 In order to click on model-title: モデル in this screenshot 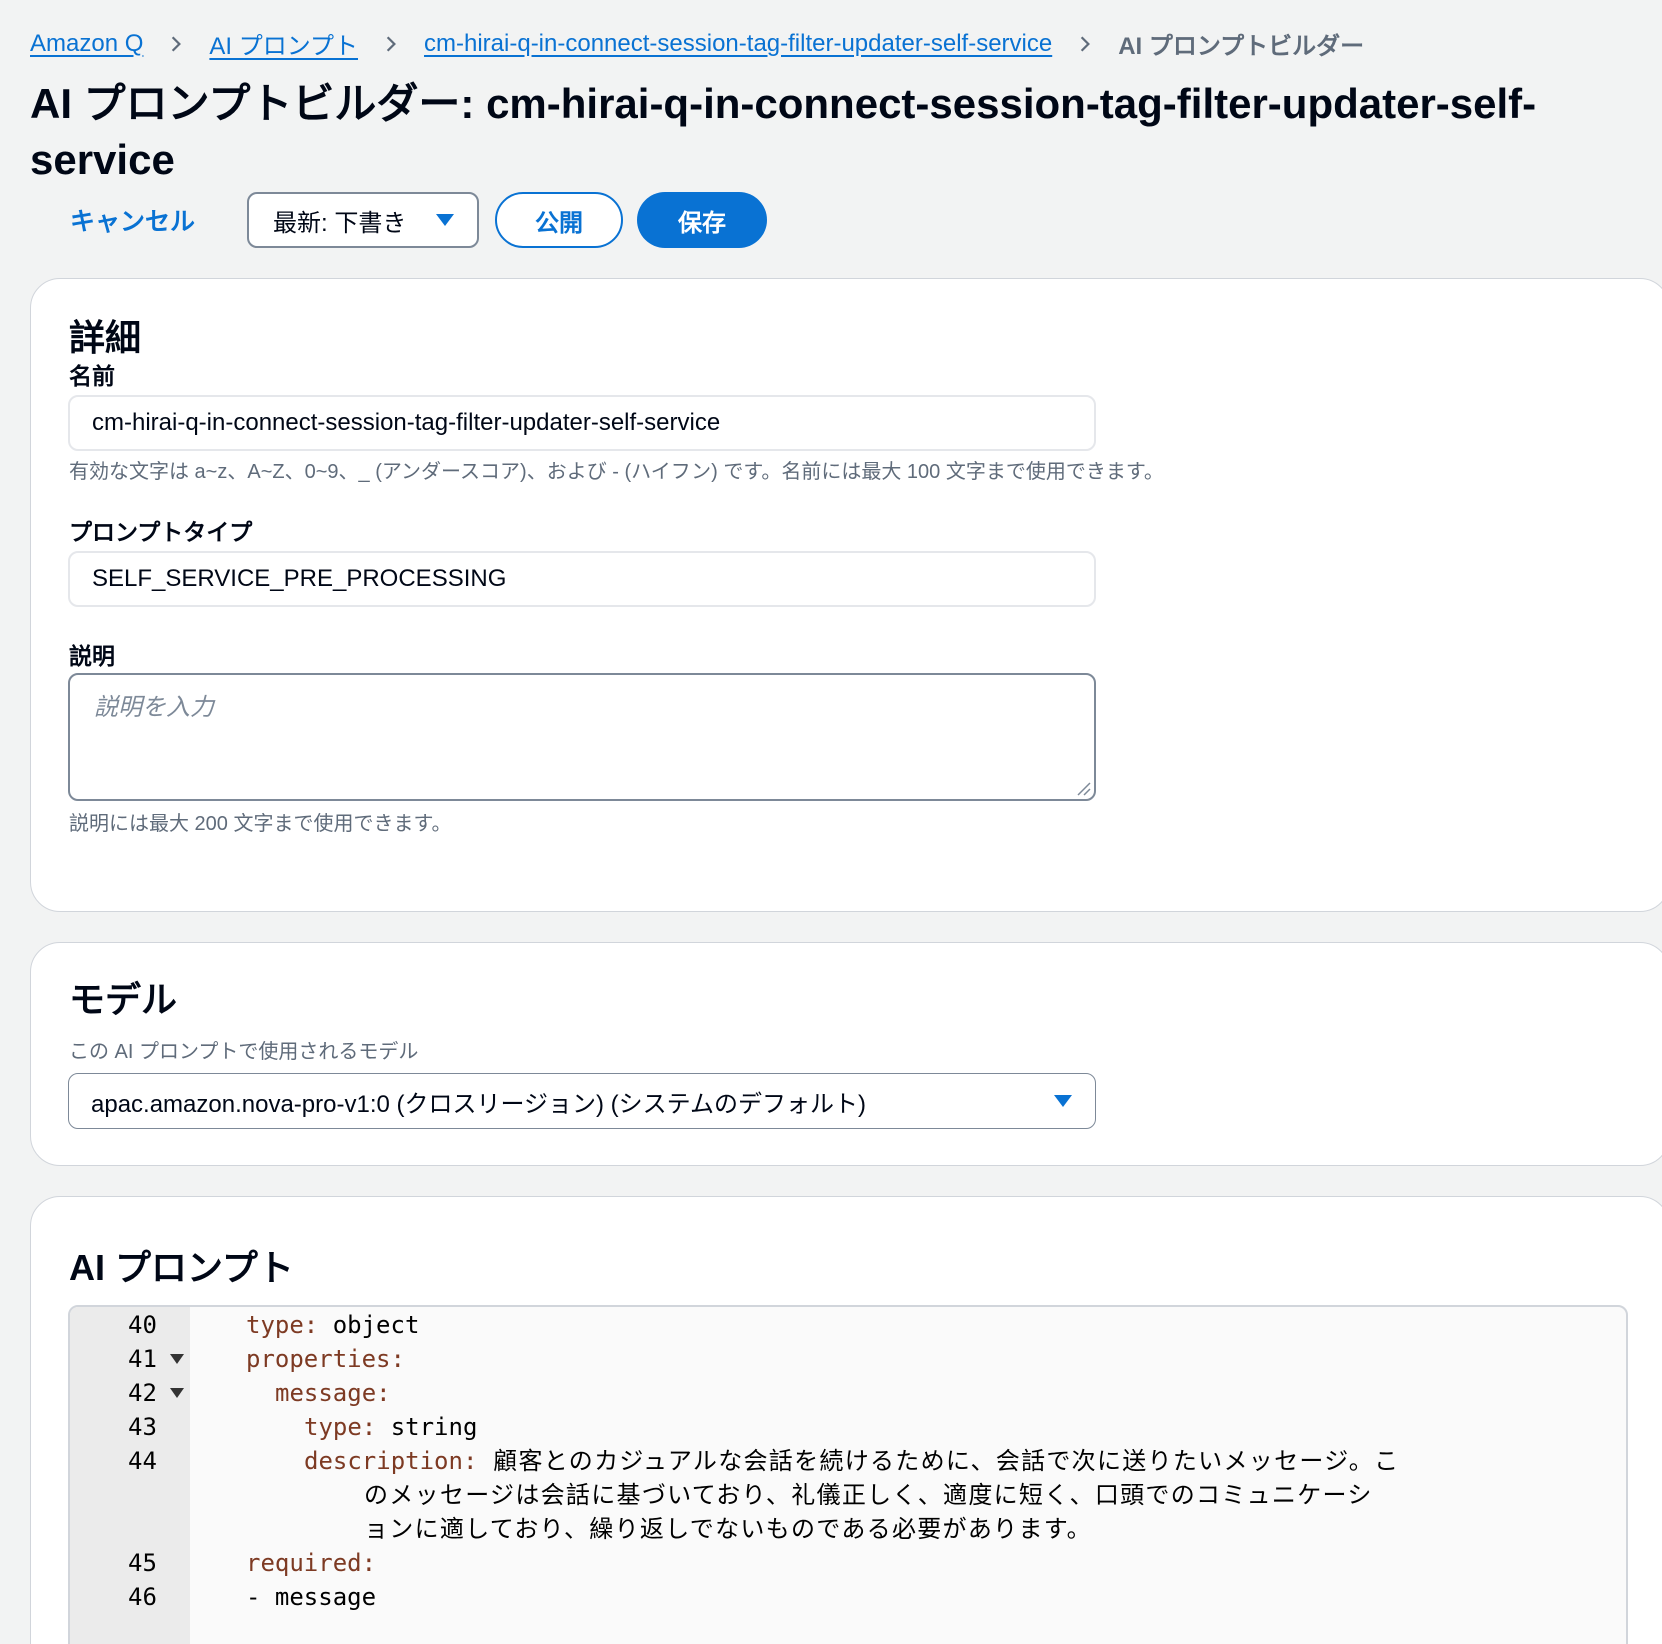, I will do `click(123, 999)`.